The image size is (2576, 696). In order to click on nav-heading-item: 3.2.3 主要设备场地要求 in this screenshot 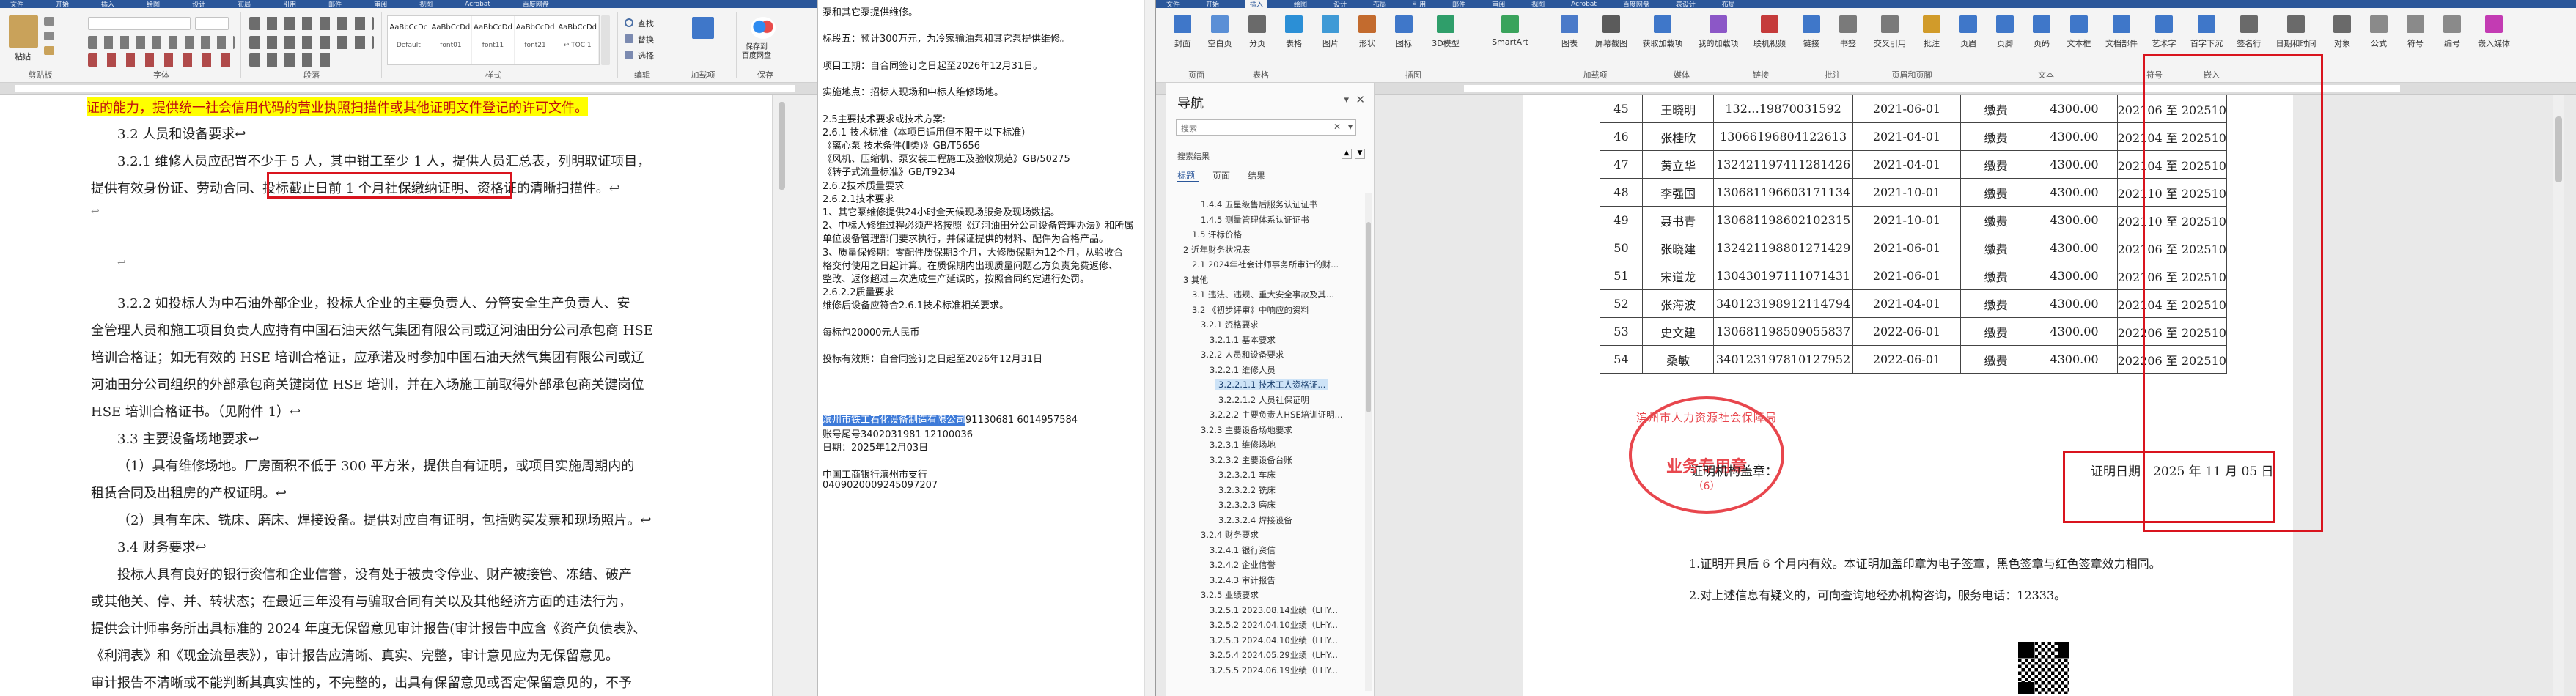, I will do `click(1246, 430)`.